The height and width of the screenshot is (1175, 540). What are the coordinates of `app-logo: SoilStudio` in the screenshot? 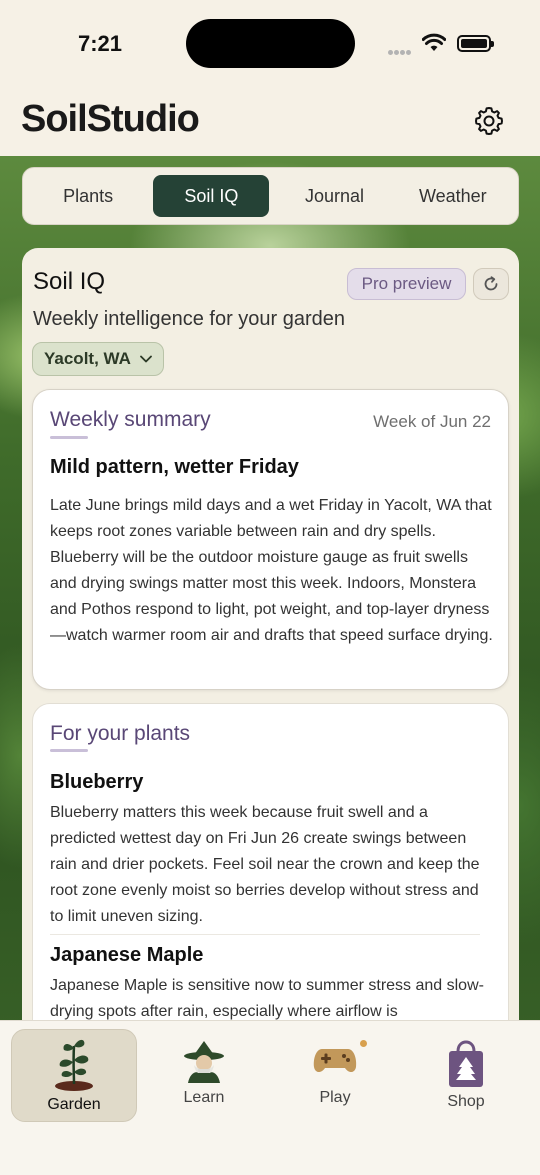 It's located at (110, 119).